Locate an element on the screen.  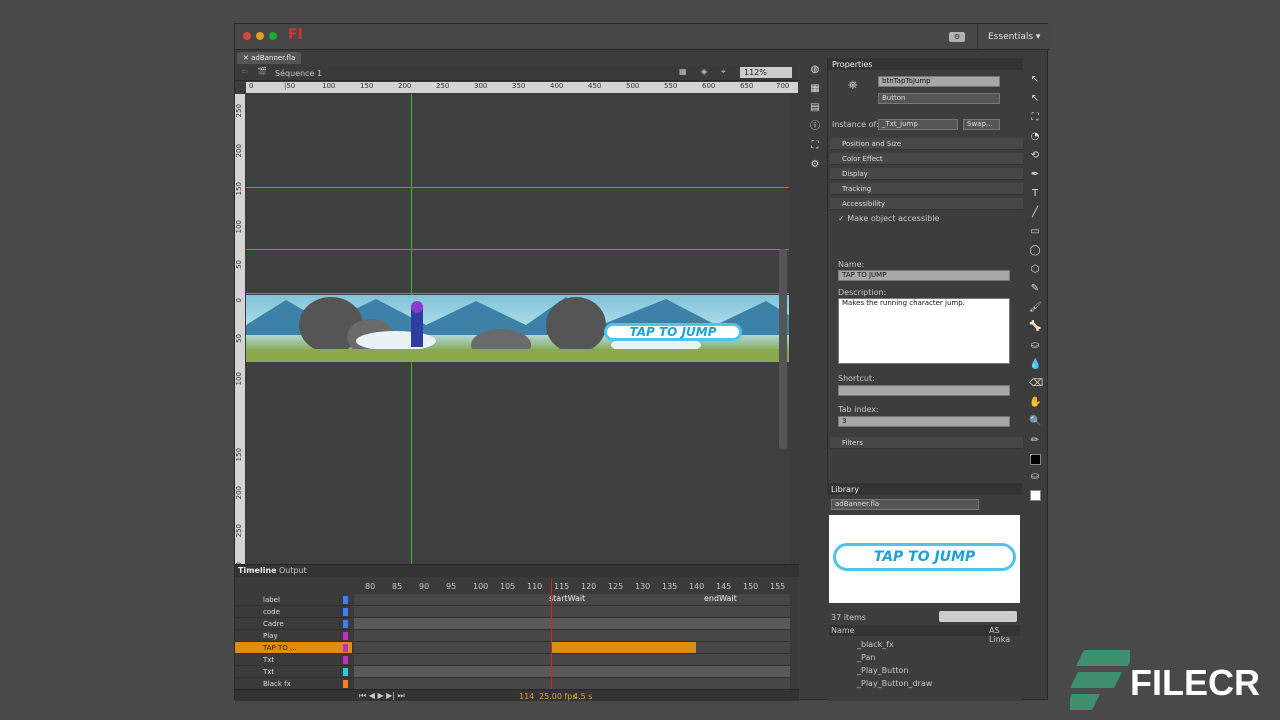
edit-scene-icon: ▦ is located at coordinates (683, 71).